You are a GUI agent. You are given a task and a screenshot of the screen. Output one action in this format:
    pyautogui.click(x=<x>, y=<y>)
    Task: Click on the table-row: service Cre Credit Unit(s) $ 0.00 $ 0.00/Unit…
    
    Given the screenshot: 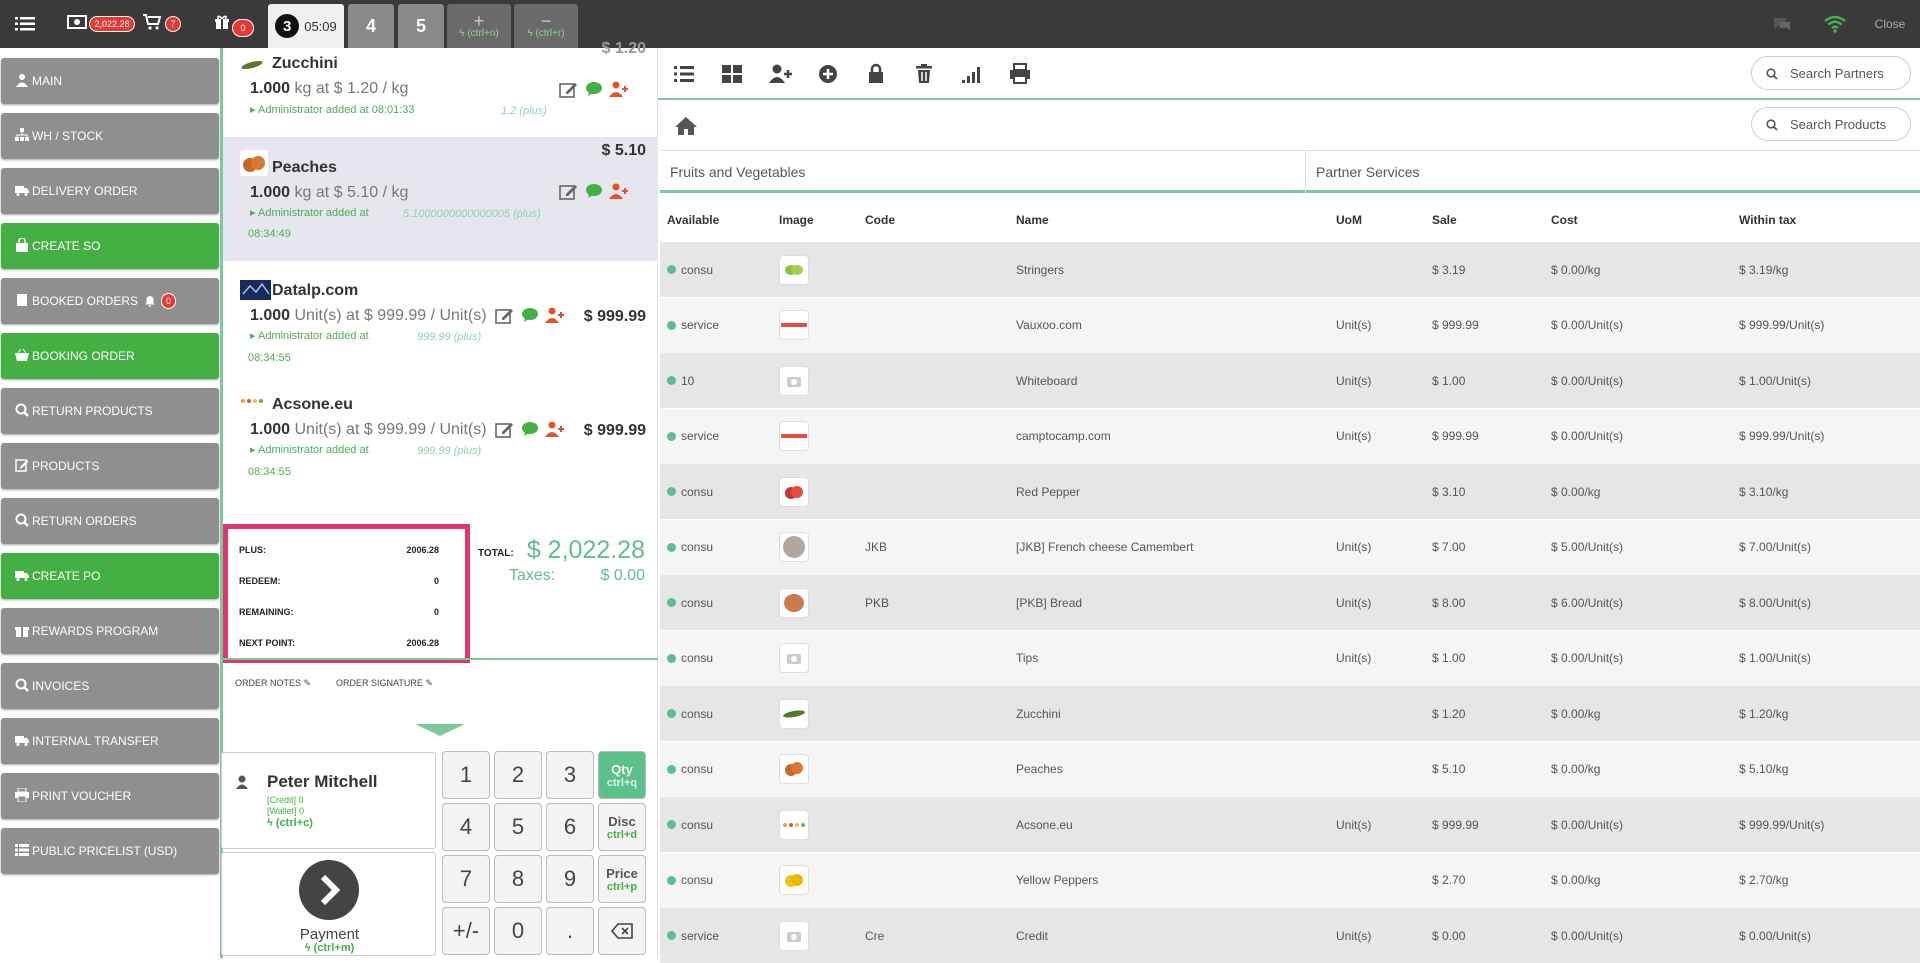 What is the action you would take?
    pyautogui.click(x=1290, y=935)
    